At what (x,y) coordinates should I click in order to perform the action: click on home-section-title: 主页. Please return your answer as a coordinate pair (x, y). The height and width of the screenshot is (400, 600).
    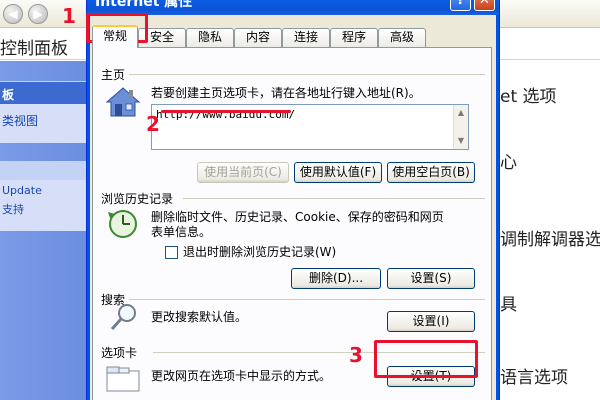
    Looking at the image, I should click on (113, 75).